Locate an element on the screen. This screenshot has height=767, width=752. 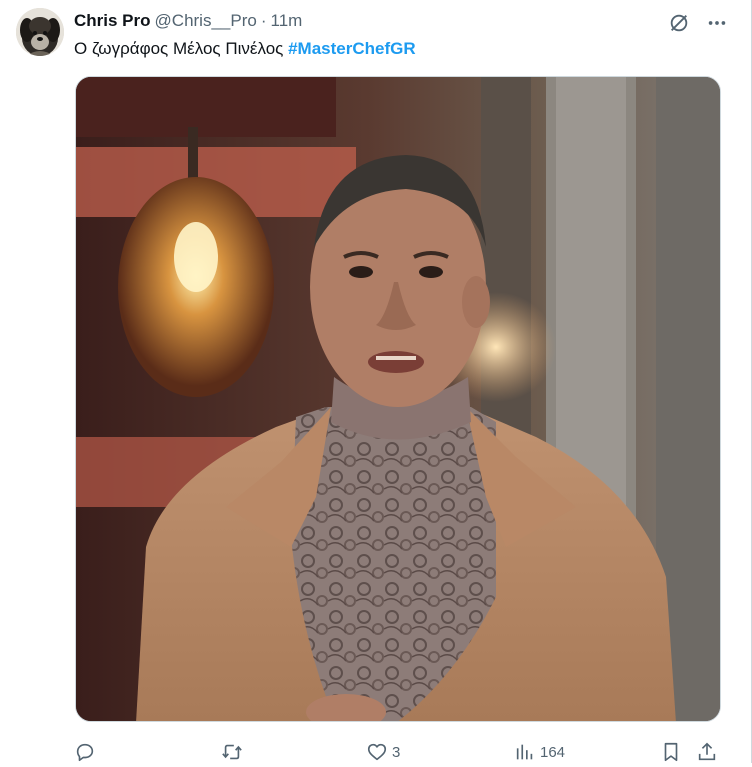
author-handle: @Chris__Pro is located at coordinates (206, 21).